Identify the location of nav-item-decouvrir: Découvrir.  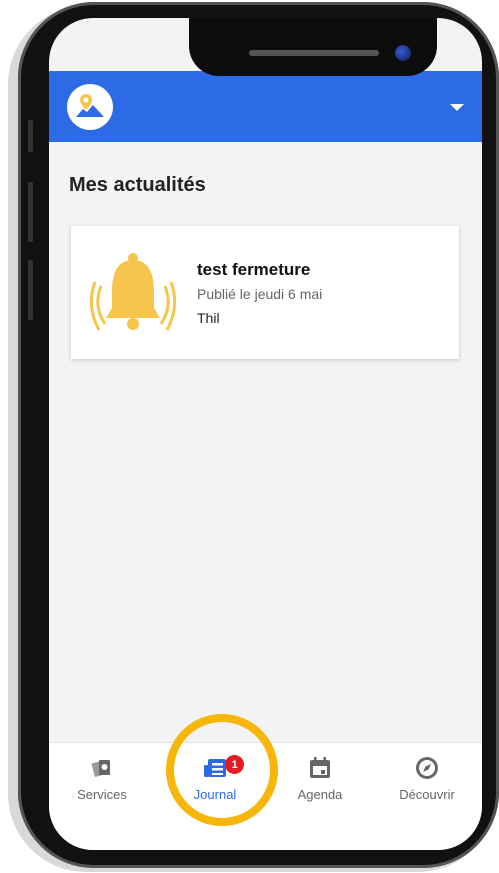
(427, 778).